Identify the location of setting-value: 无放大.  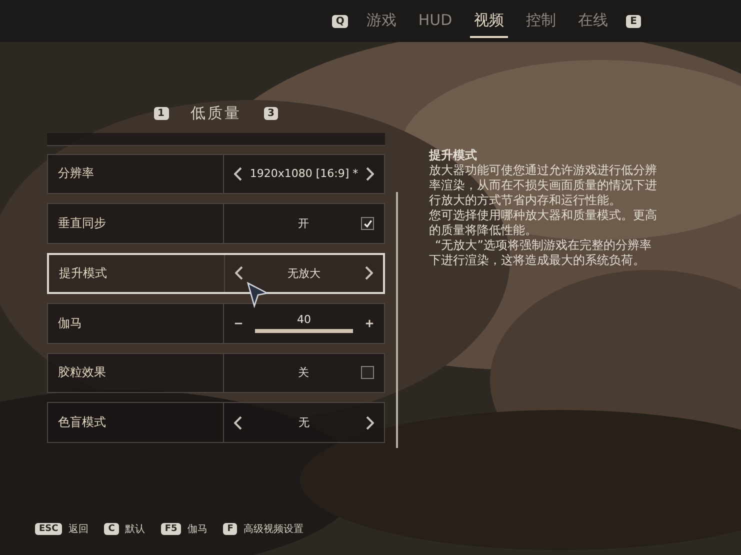
(304, 273).